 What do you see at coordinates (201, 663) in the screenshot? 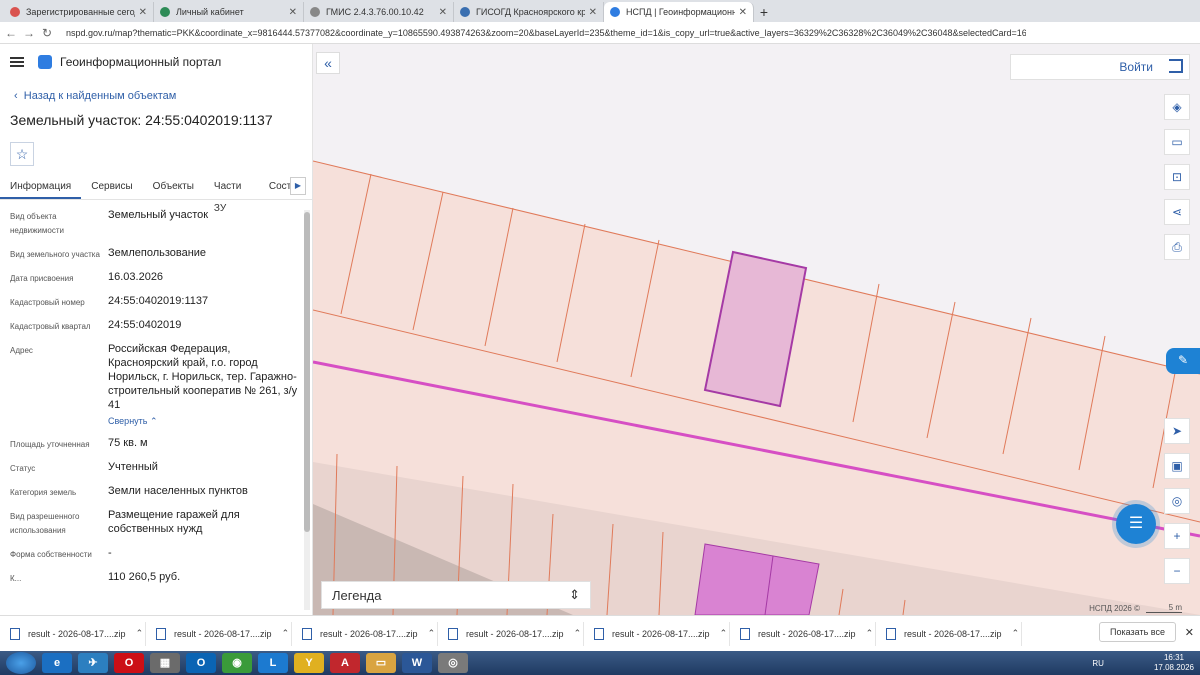
I see `outlook-icon: O` at bounding box center [201, 663].